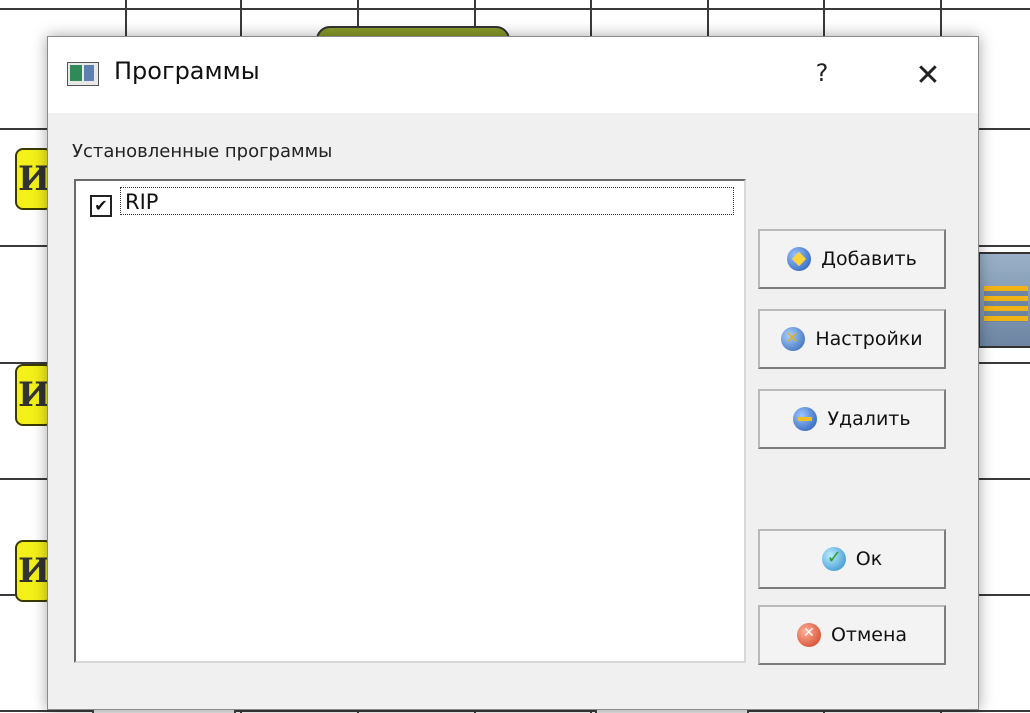 This screenshot has height=713, width=1030. I want to click on grid-line, so click(515, 9).